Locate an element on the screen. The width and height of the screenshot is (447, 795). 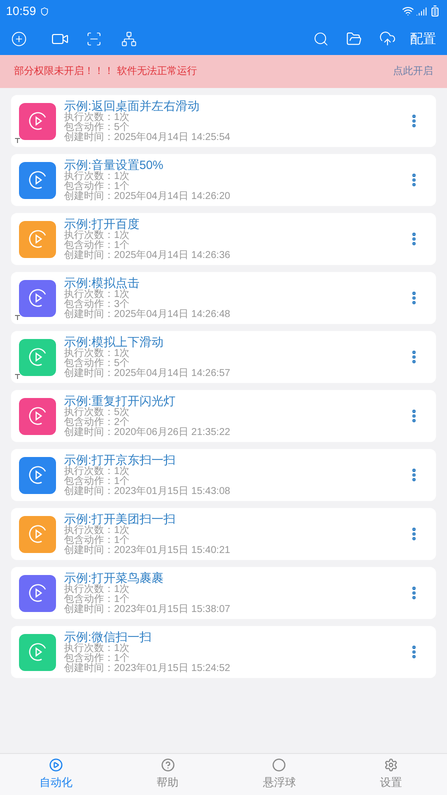
battery-icon is located at coordinates (435, 11).